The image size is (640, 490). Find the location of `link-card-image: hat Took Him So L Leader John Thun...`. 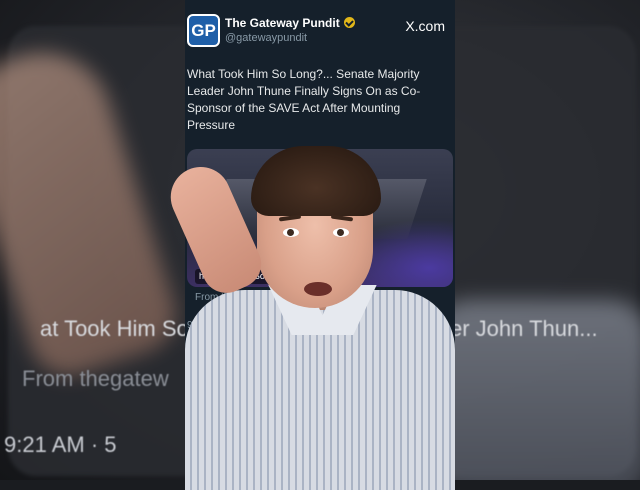

link-card-image: hat Took Him So L Leader John Thun... is located at coordinates (320, 218).